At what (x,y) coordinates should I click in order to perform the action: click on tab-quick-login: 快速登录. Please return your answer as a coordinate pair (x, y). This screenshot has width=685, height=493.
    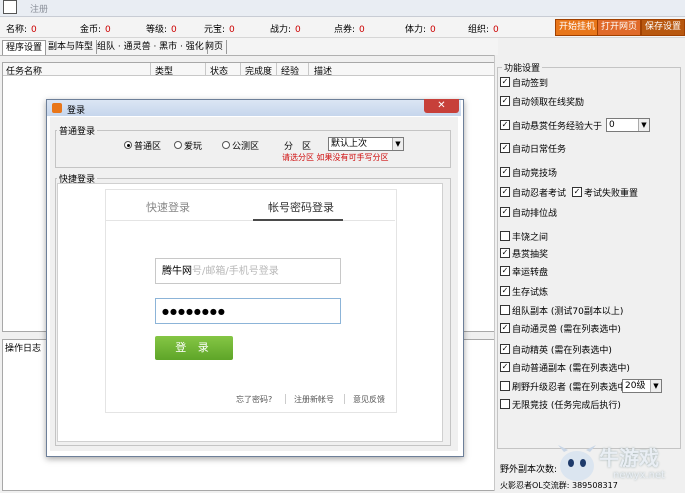
    Looking at the image, I should click on (168, 207).